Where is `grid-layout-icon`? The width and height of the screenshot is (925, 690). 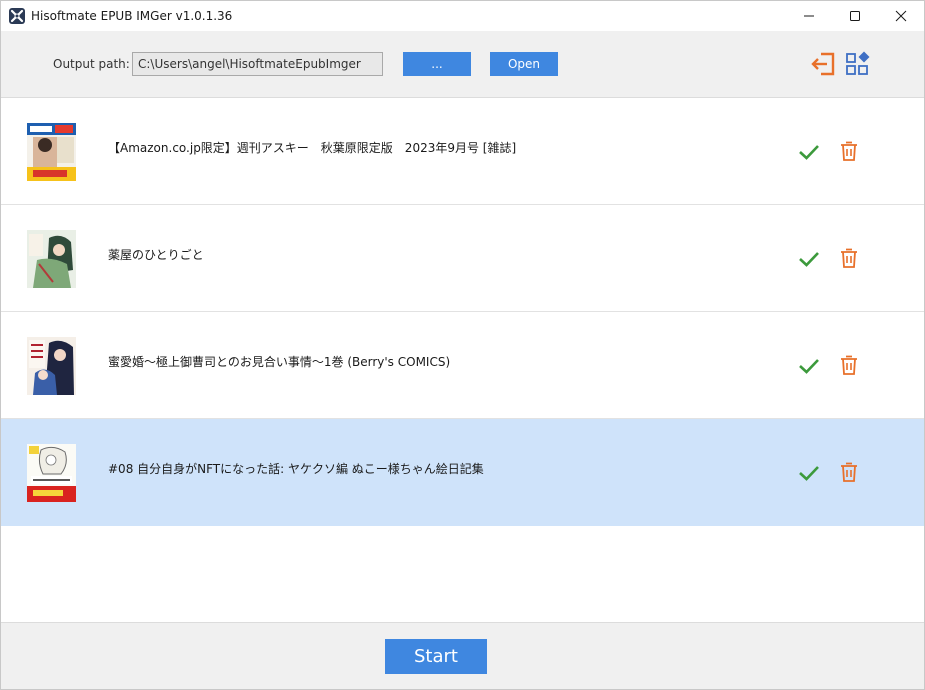
grid-layout-icon is located at coordinates (858, 64).